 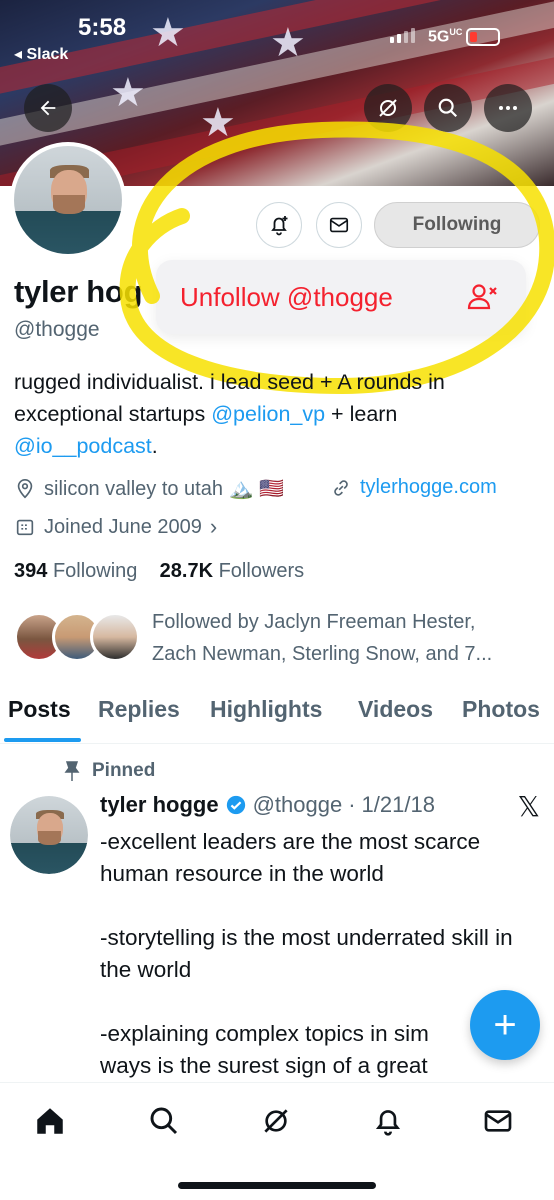 What do you see at coordinates (528, 806) in the screenshot?
I see `x-logo-icon: 𝕏` at bounding box center [528, 806].